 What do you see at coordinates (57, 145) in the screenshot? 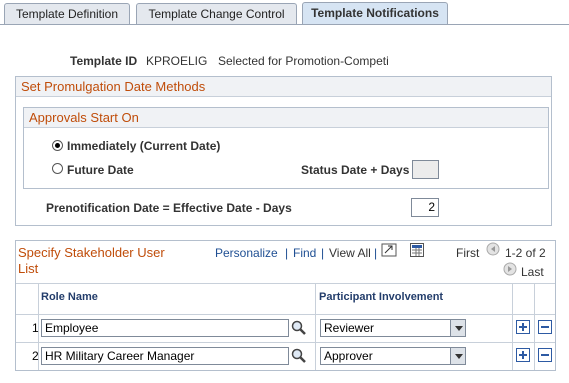
I see `radio-immediately` at bounding box center [57, 145].